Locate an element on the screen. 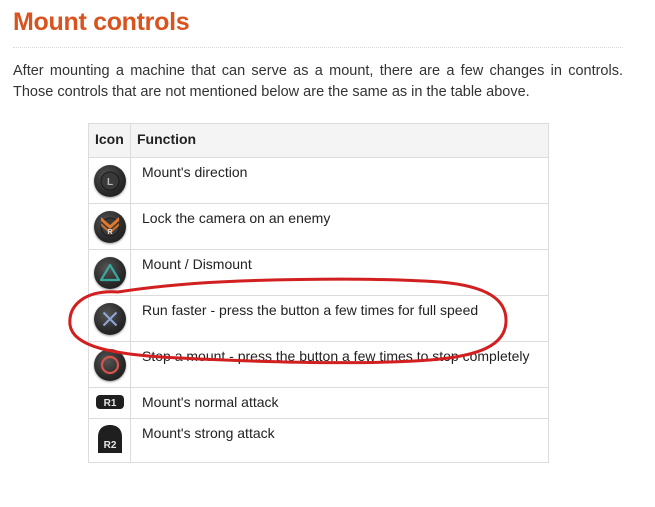 Image resolution: width=655 pixels, height=507 pixels. table-row: R1 Mount's normal attack is located at coordinates (318, 403).